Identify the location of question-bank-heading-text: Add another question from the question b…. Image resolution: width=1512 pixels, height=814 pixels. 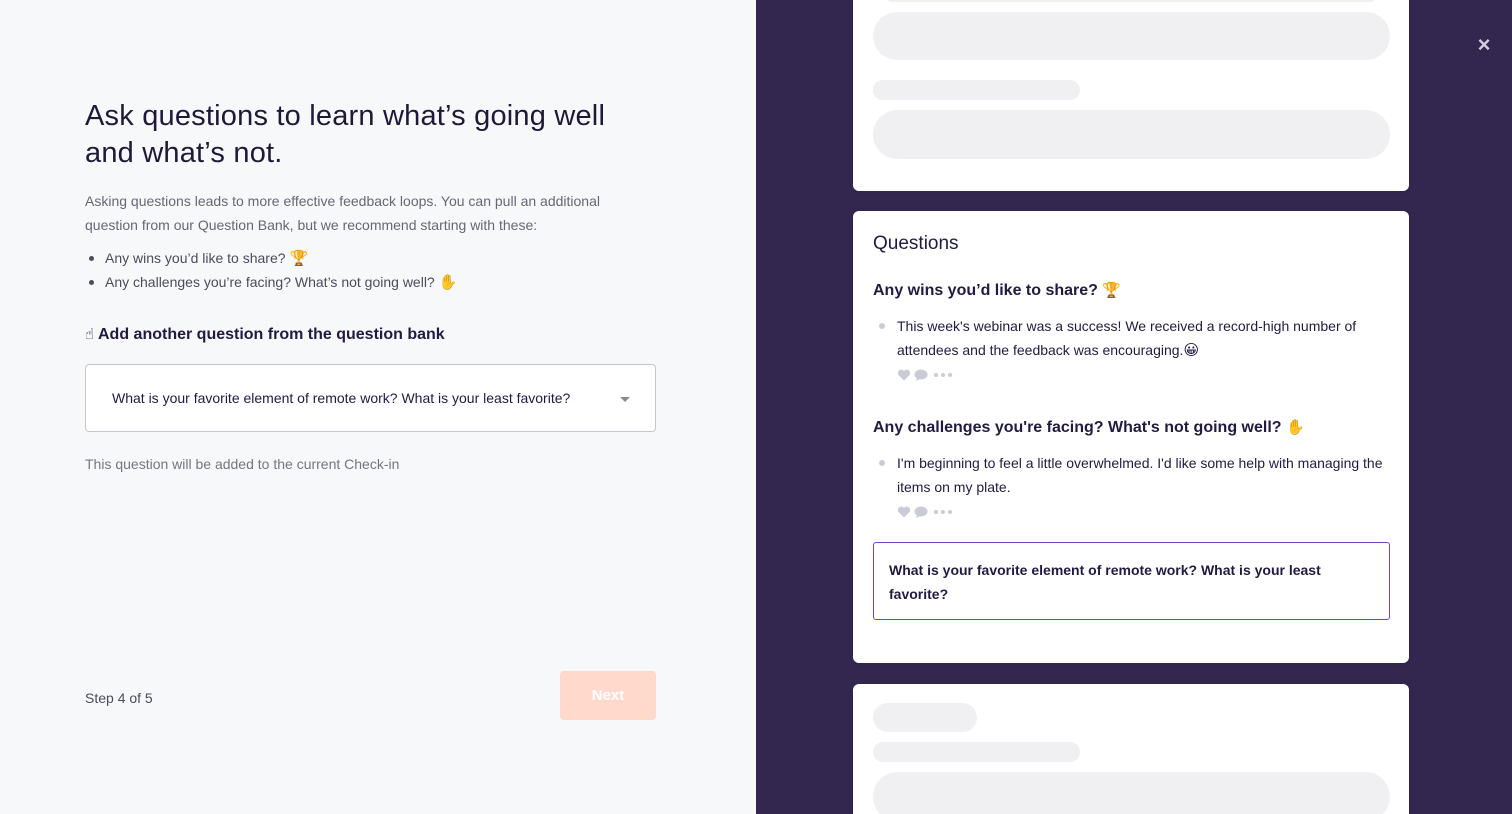
(271, 334).